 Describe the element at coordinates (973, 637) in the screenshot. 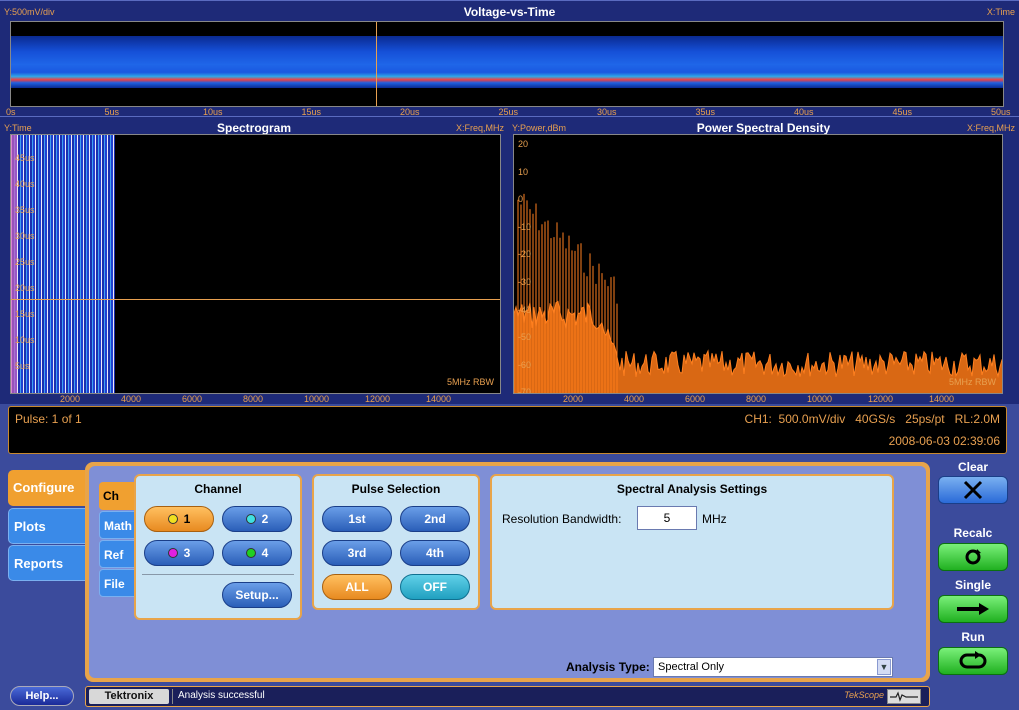

I see `run-label: Run` at that location.